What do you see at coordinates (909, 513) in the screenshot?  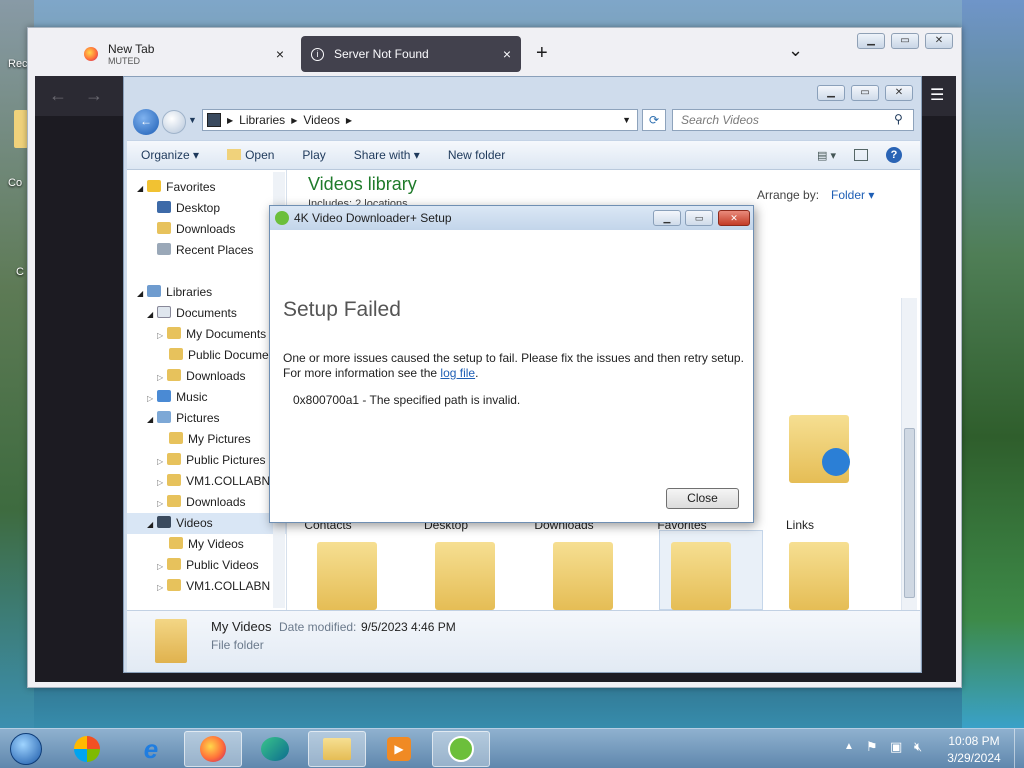 I see `scroll-thumb` at bounding box center [909, 513].